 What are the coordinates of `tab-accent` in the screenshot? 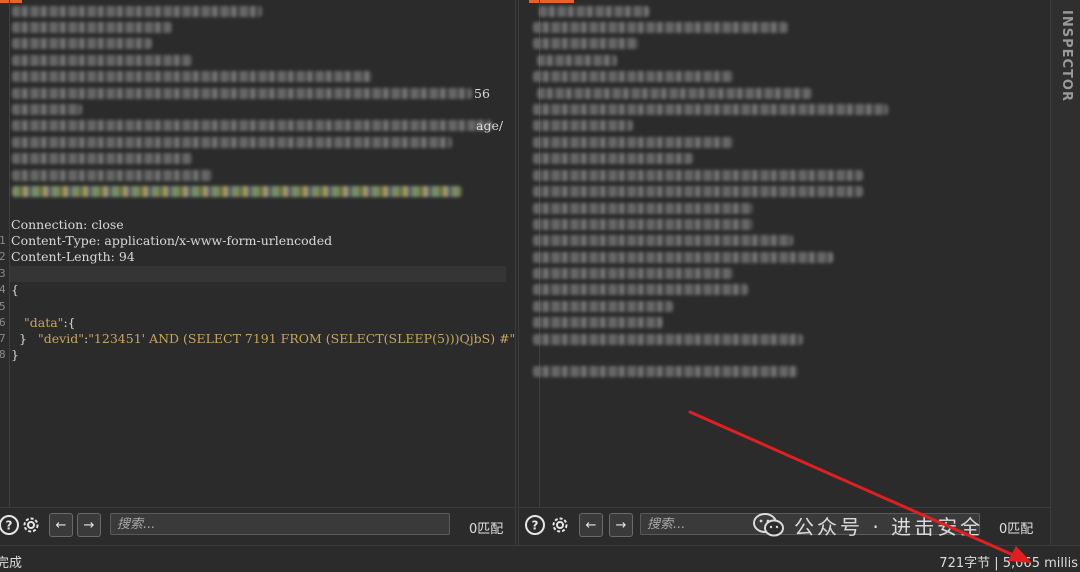 It's located at (551, 1).